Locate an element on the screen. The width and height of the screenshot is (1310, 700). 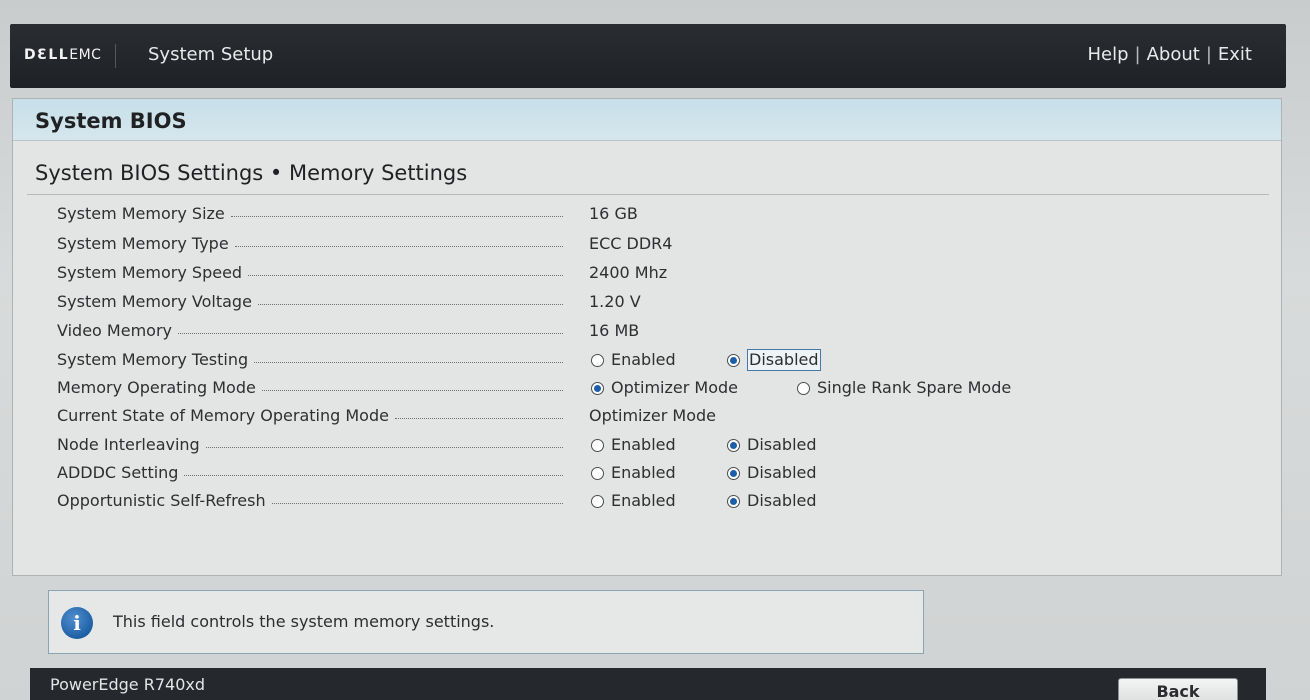
setting-row: System Memory Type ECC DDR4 is located at coordinates (647, 244).